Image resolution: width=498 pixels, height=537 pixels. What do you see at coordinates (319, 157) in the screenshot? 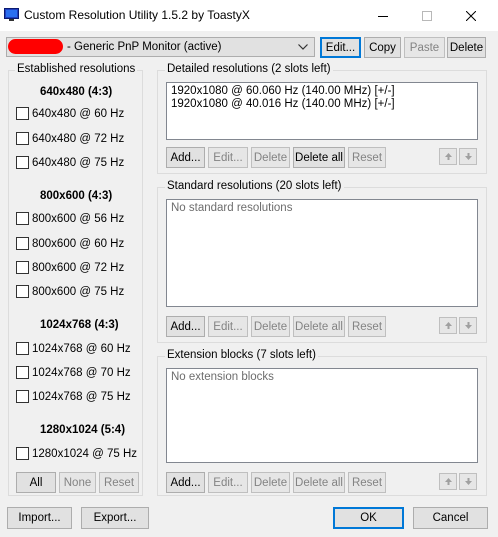
I see `detailed-delete-all-button: Delete all` at bounding box center [319, 157].